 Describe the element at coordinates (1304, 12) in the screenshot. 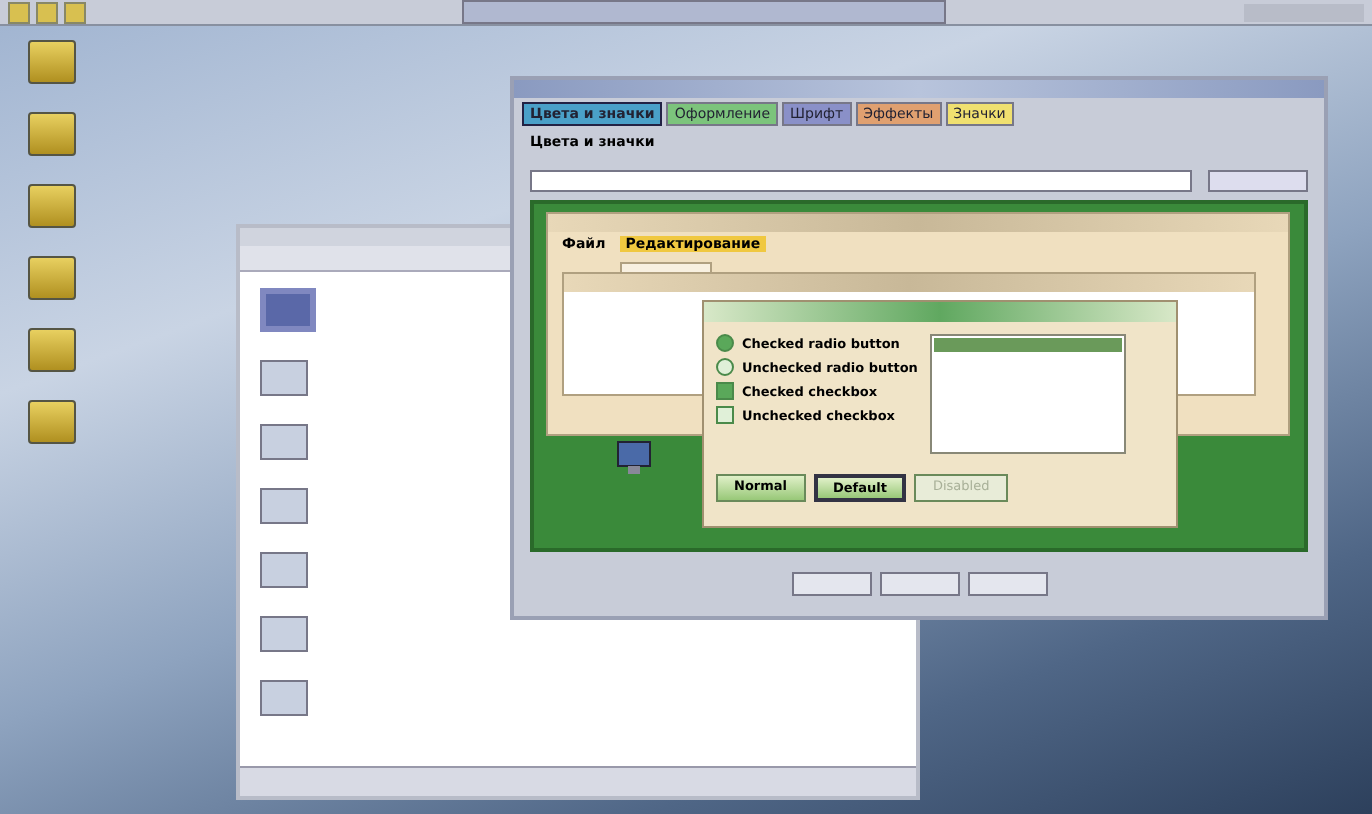

I see `clock-area` at that location.